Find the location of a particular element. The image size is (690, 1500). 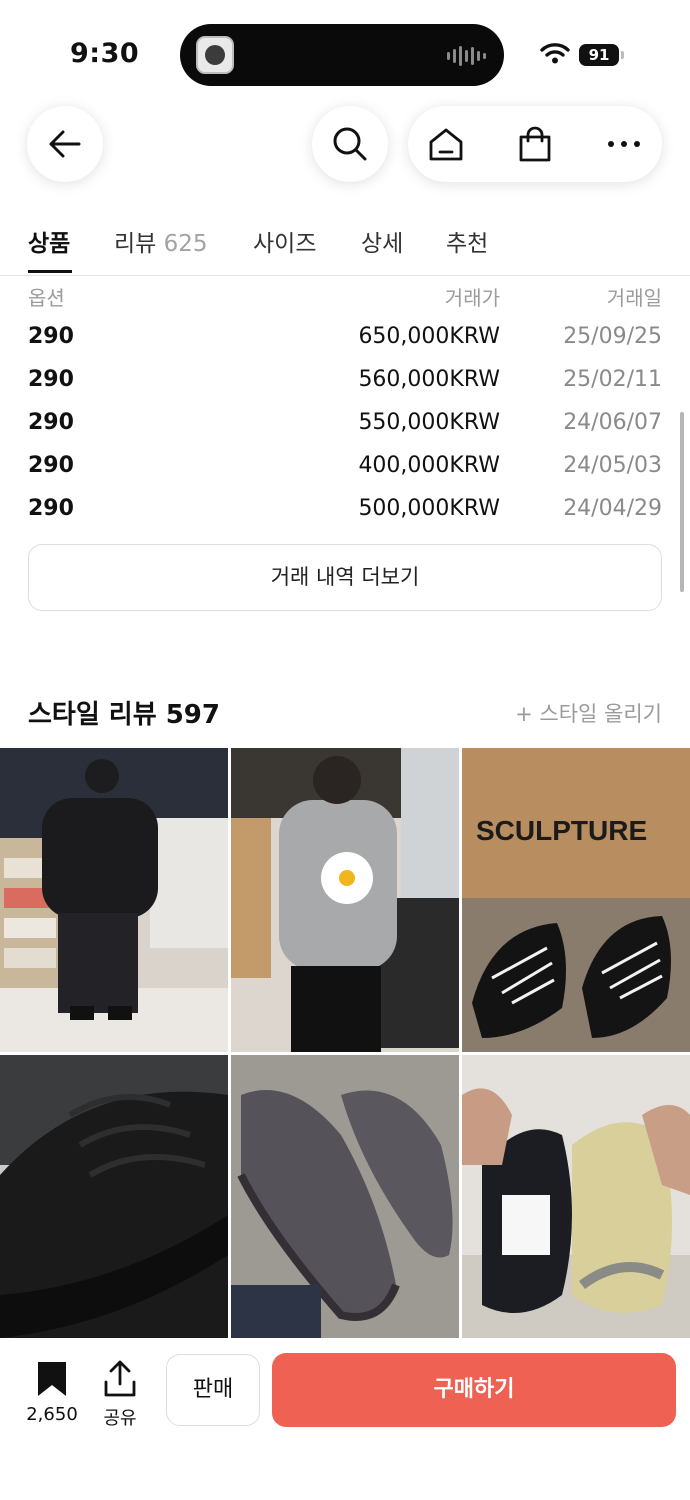

trade-date: 25/02/11 is located at coordinates (612, 379).